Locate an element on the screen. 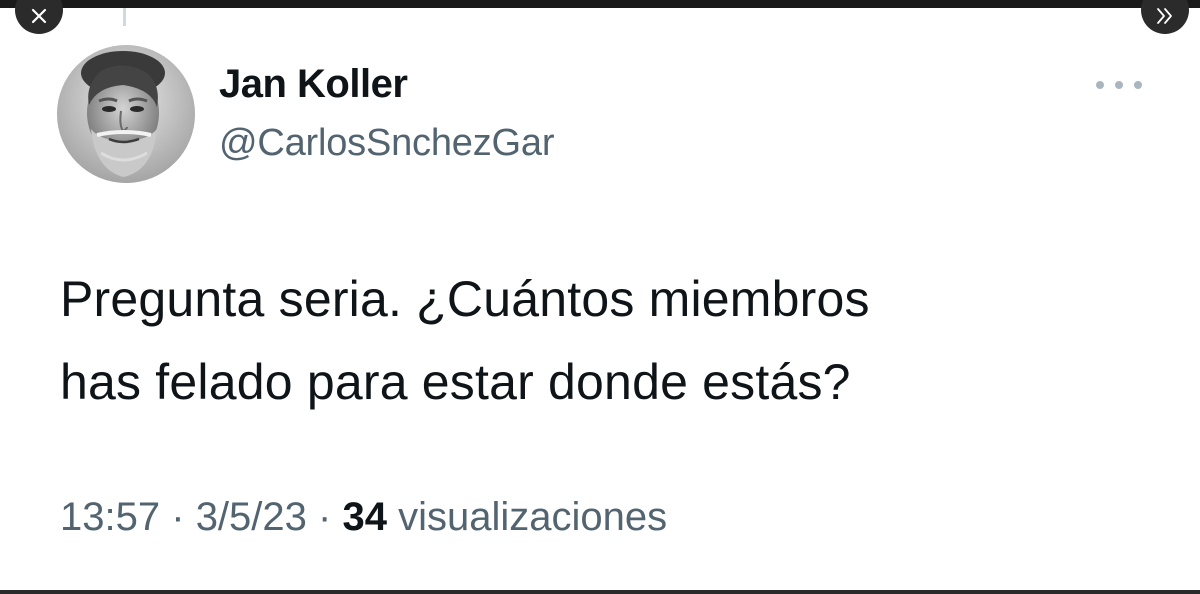 The width and height of the screenshot is (1200, 594). avatar is located at coordinates (126, 114).